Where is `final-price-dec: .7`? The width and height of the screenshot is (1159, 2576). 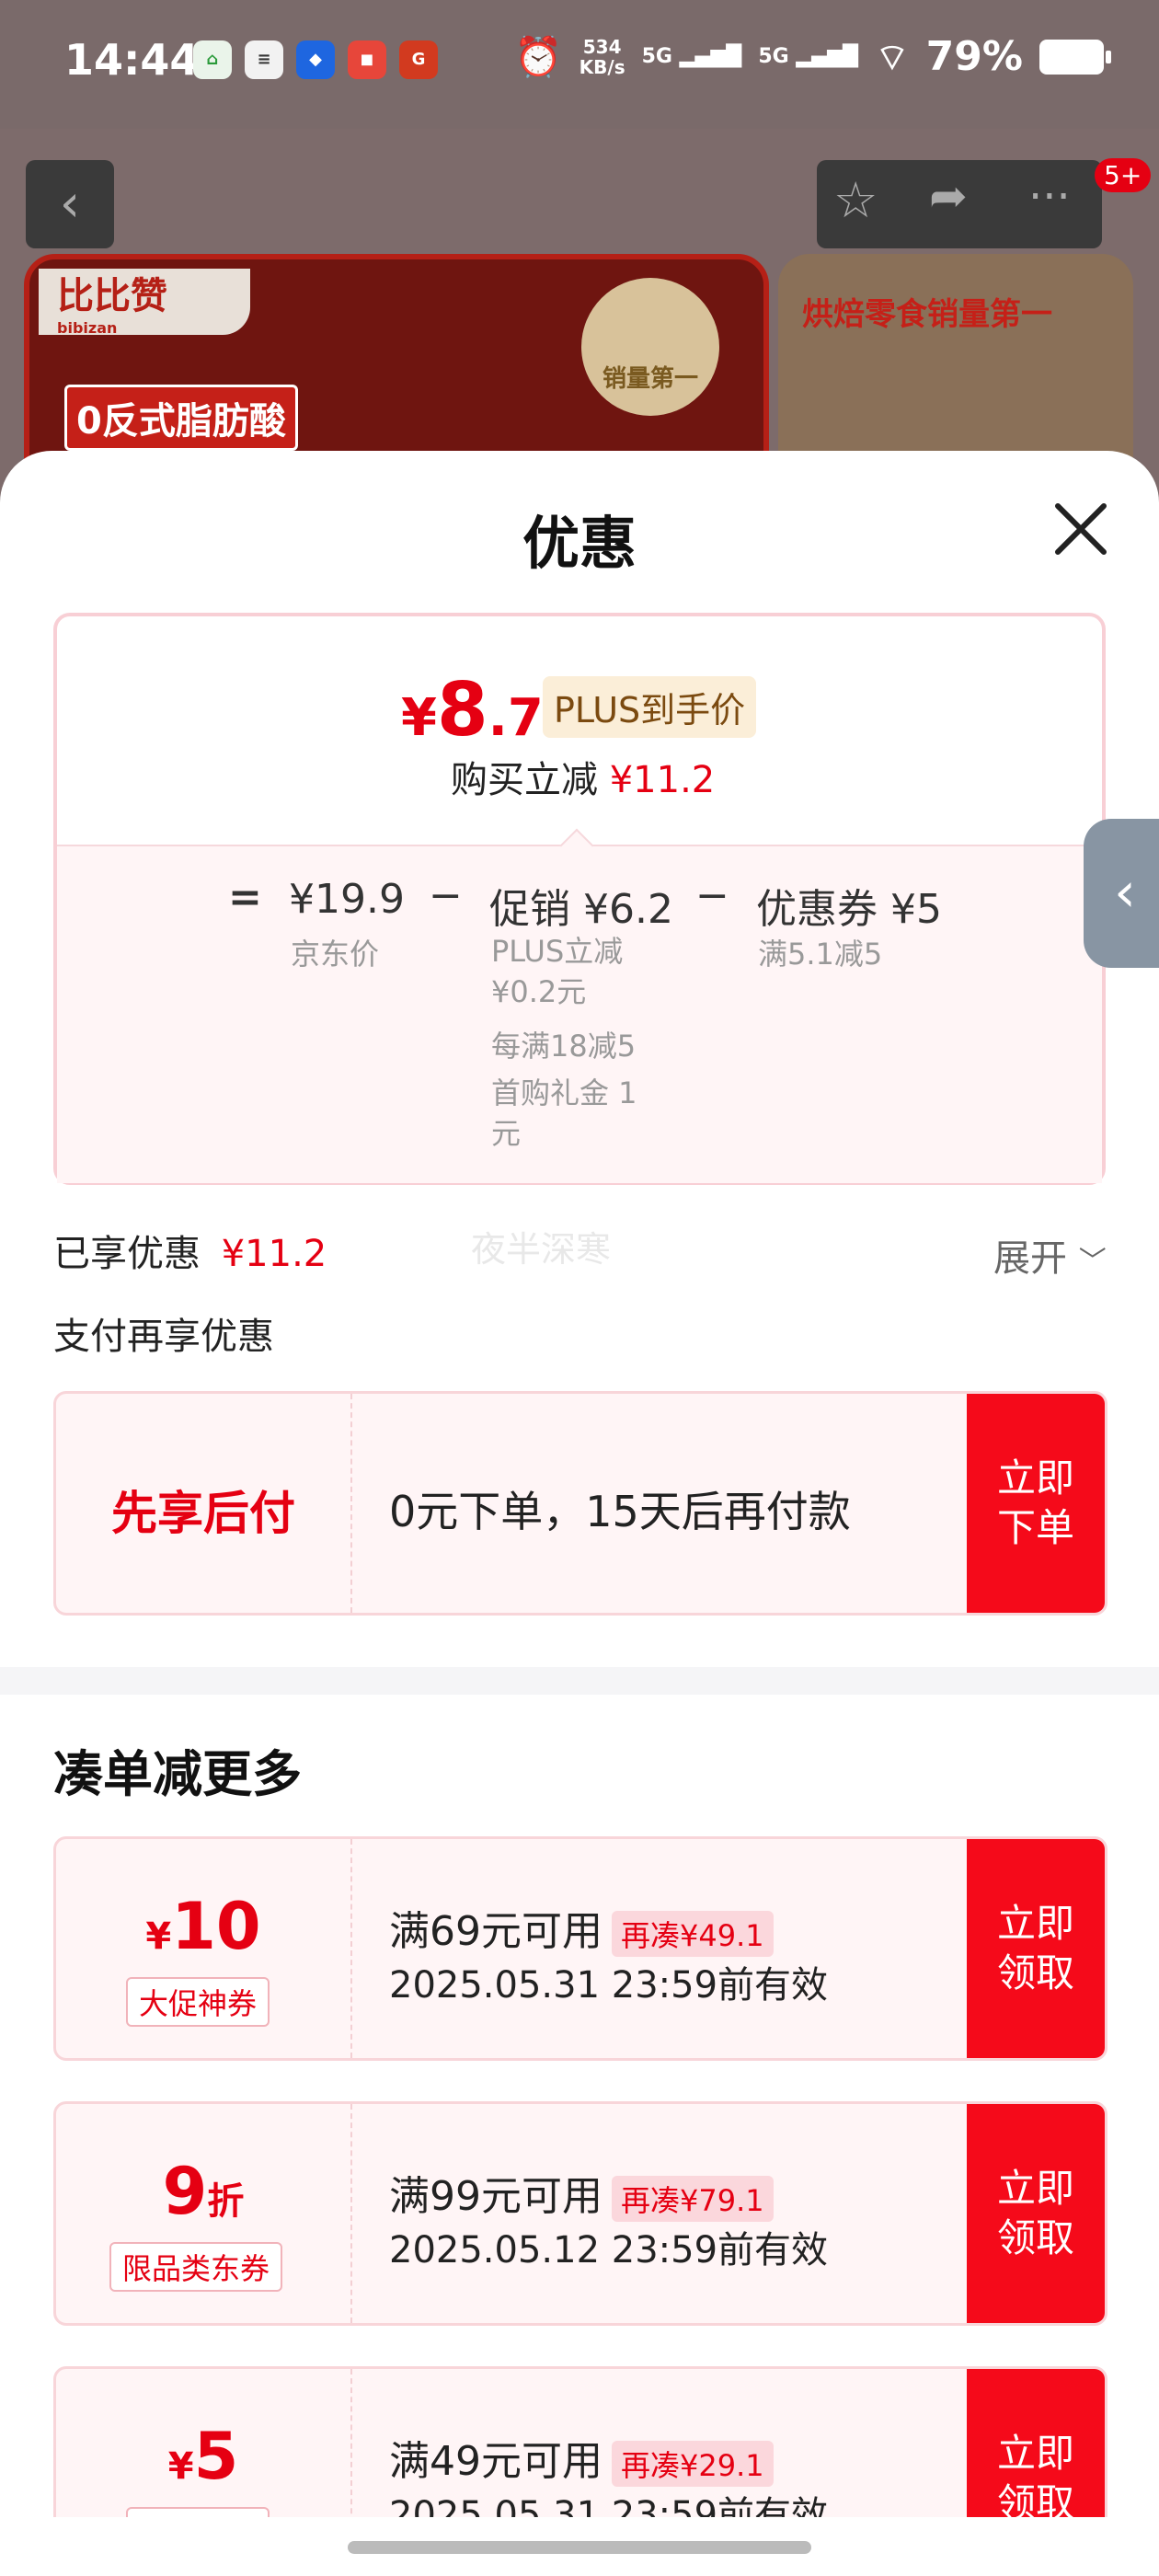
final-price-dec: .7 is located at coordinates (516, 718).